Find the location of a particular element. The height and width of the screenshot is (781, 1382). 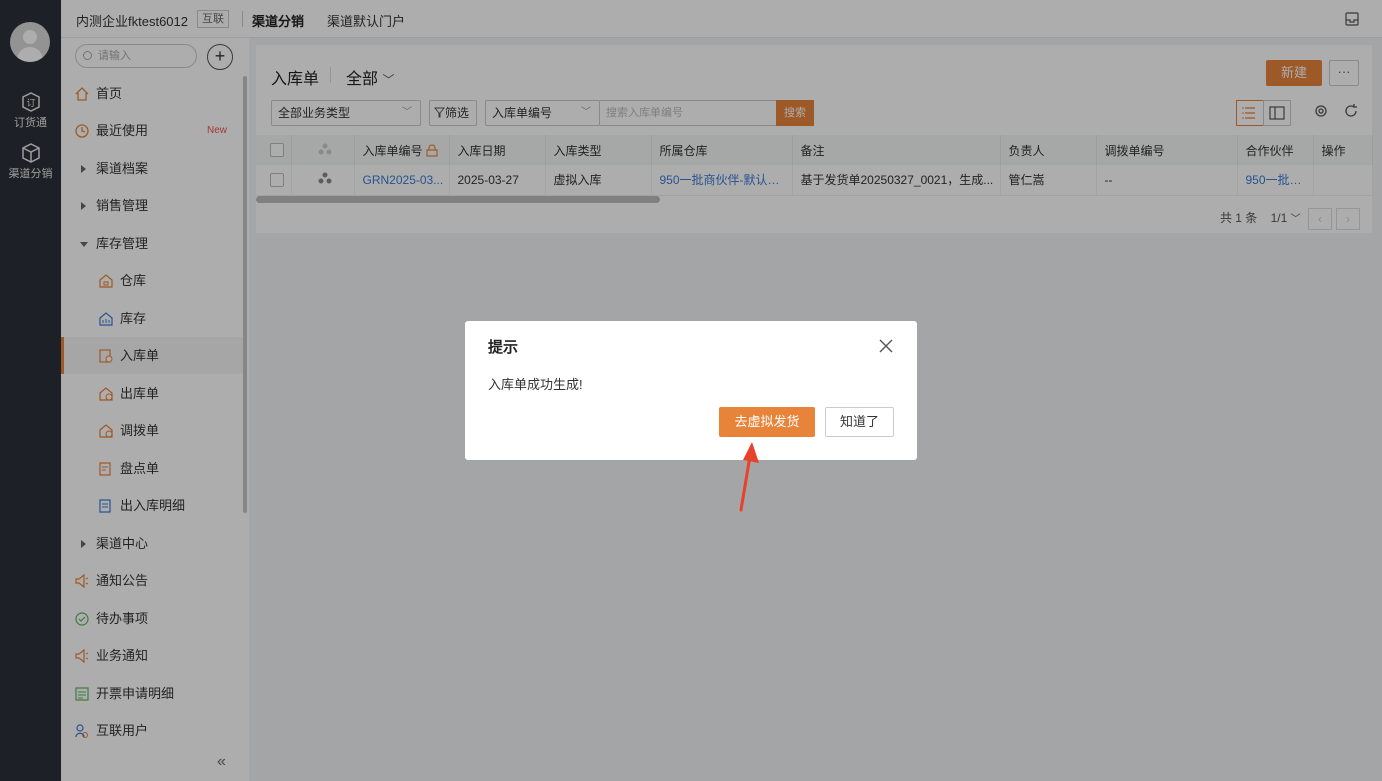

dialog-message: 入库单成功生成! is located at coordinates (535, 384).